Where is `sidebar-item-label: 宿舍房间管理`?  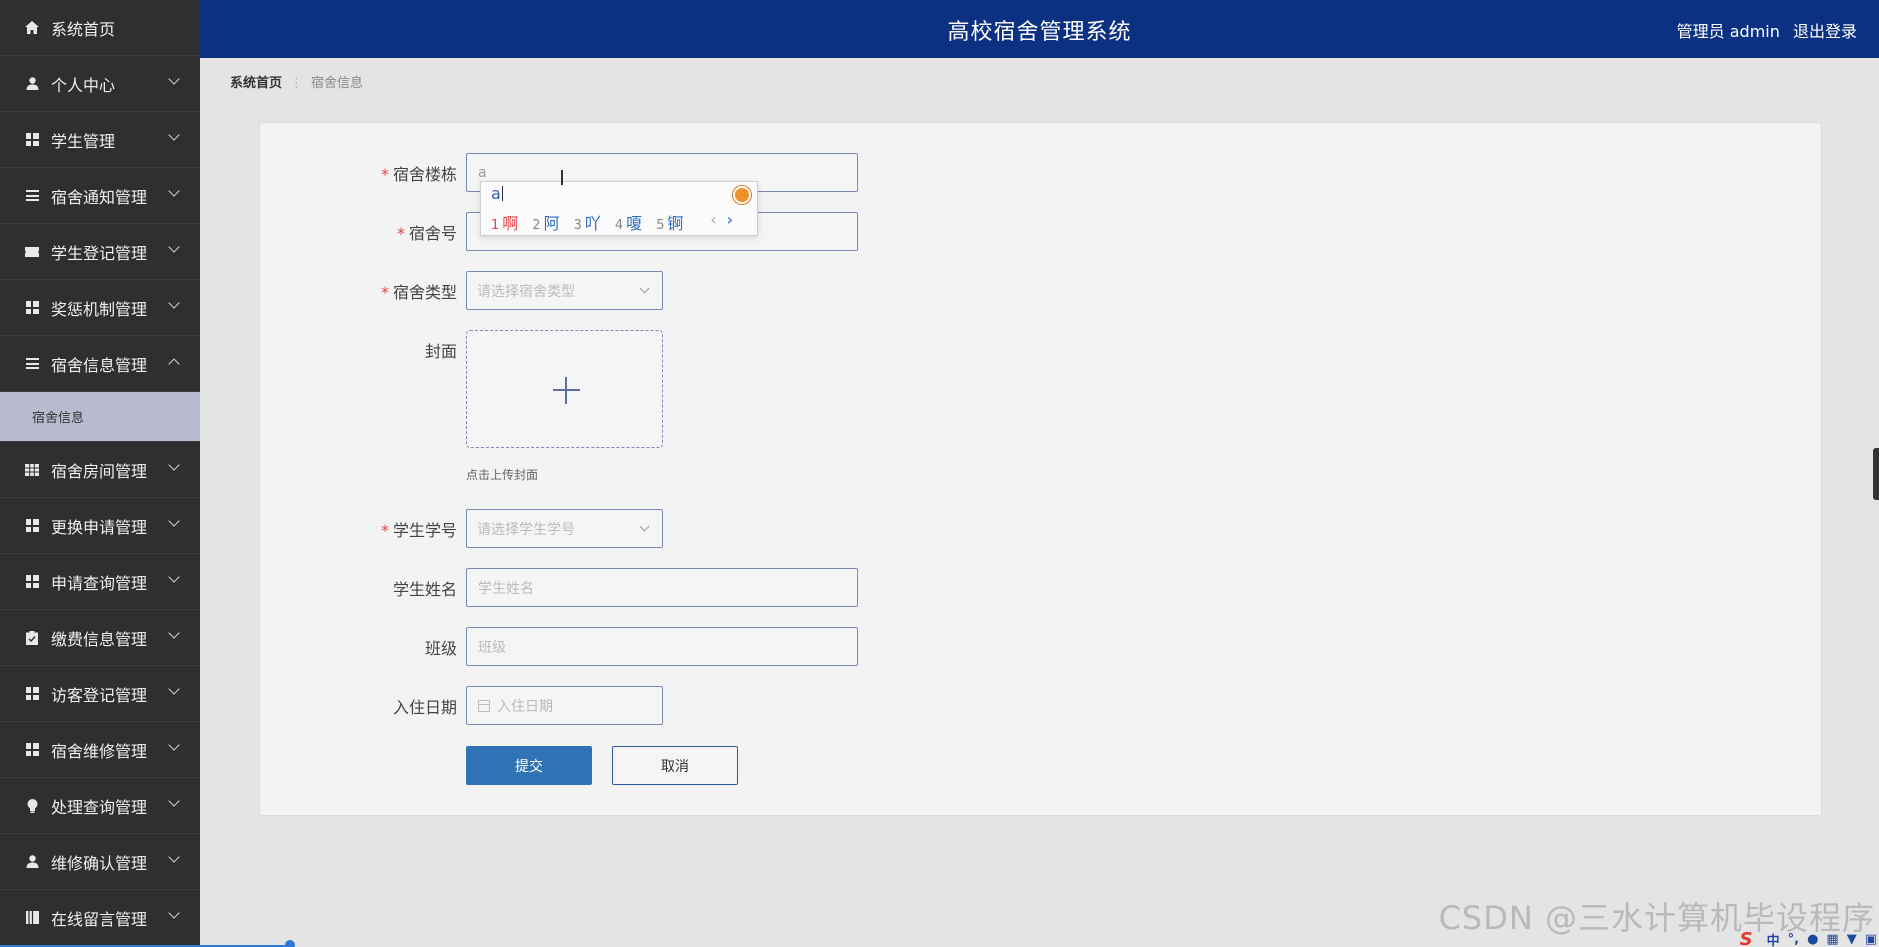 sidebar-item-label: 宿舍房间管理 is located at coordinates (99, 471).